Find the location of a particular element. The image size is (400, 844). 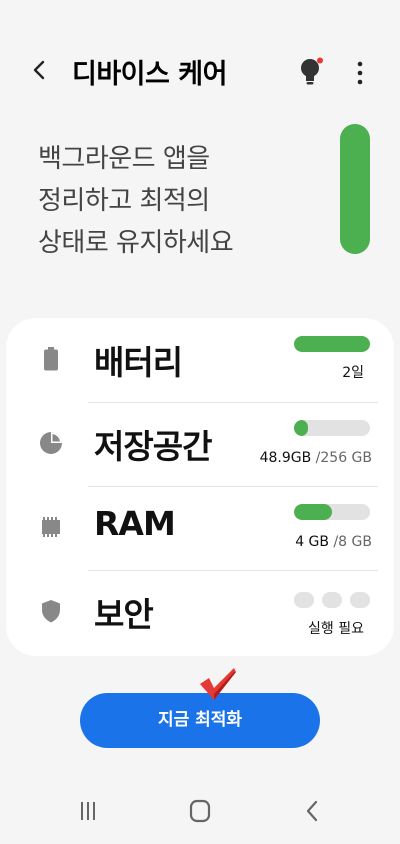

nav-back-button is located at coordinates (312, 812).